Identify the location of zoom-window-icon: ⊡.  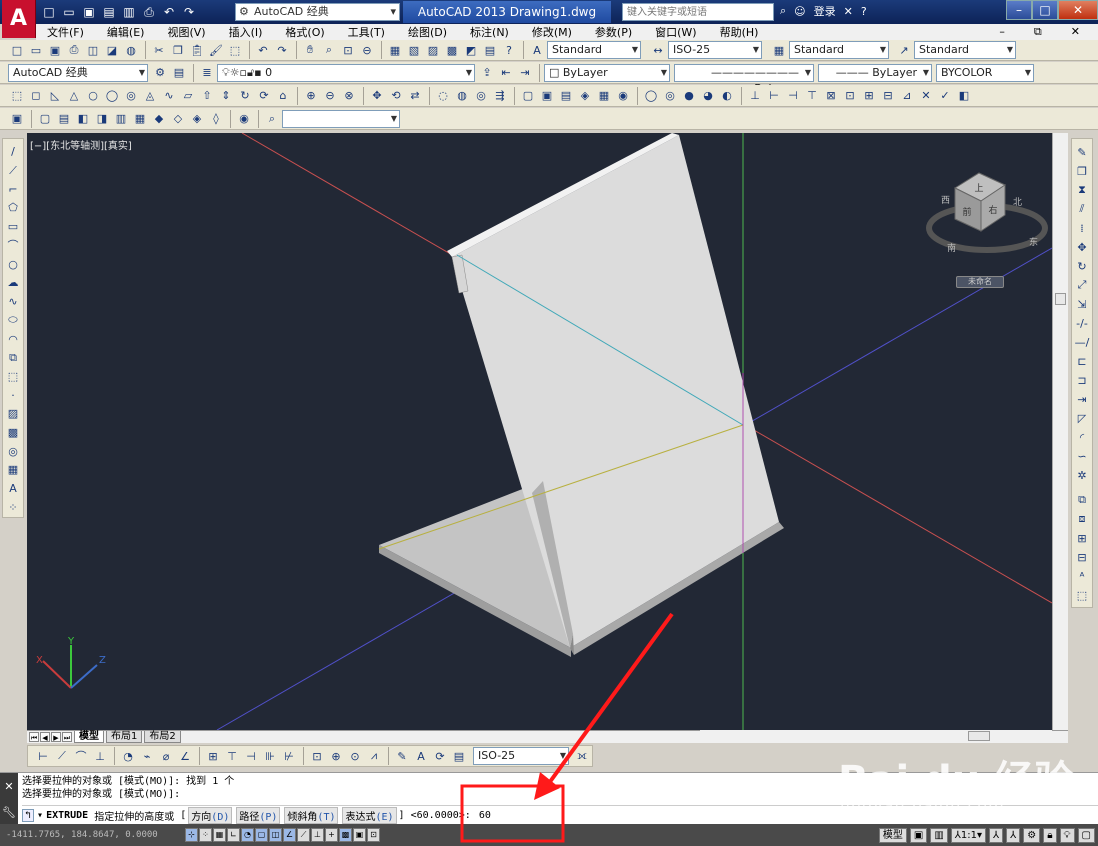
(348, 50).